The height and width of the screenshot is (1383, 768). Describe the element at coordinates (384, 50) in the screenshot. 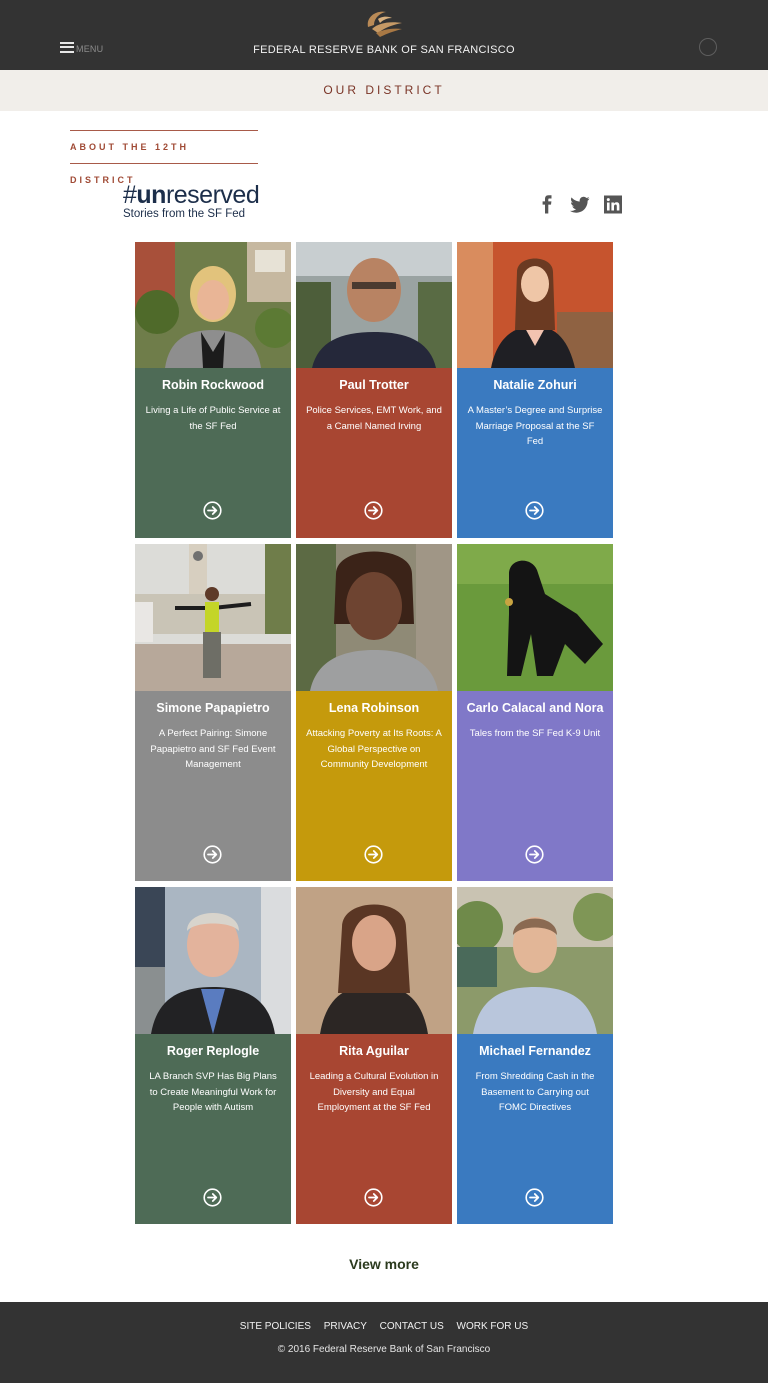

I see `site-title: FEDERAL RESERVE BANK OF SAN FRANCISCO` at that location.